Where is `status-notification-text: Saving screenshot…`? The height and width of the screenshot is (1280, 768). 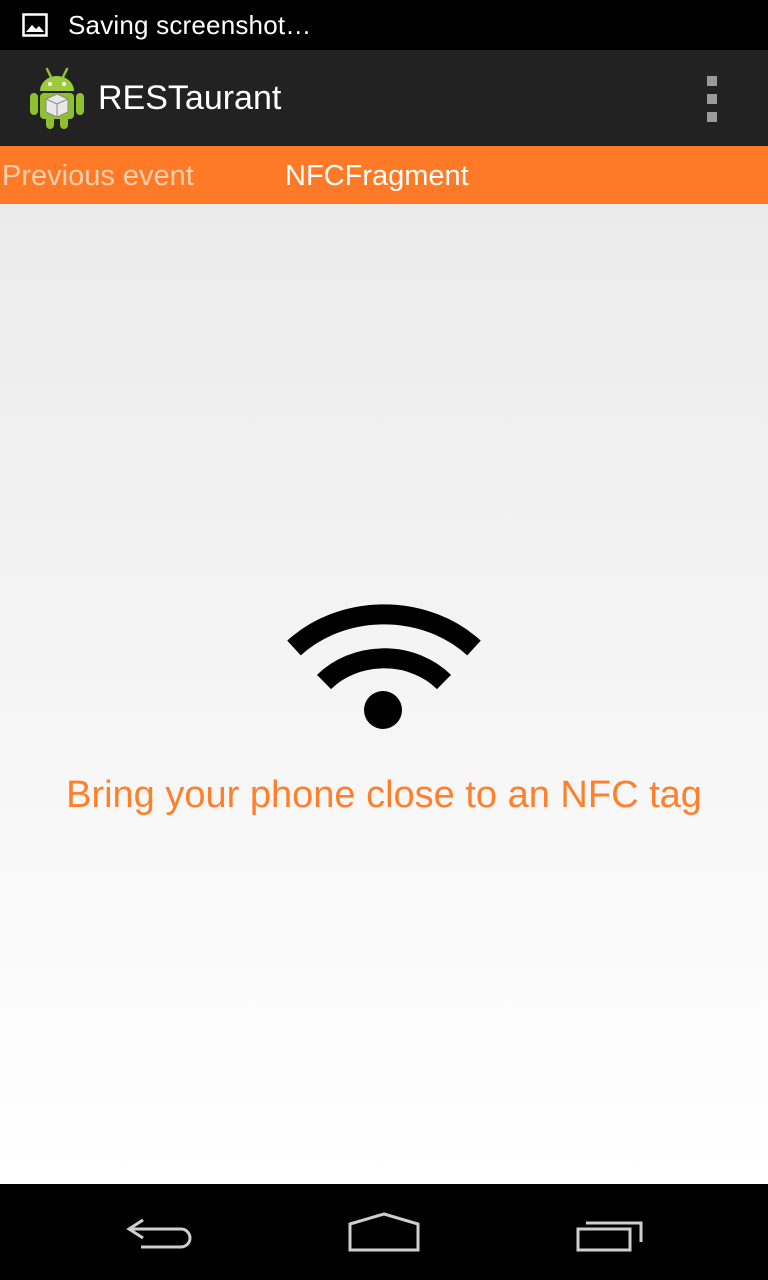
status-notification-text: Saving screenshot… is located at coordinates (190, 24).